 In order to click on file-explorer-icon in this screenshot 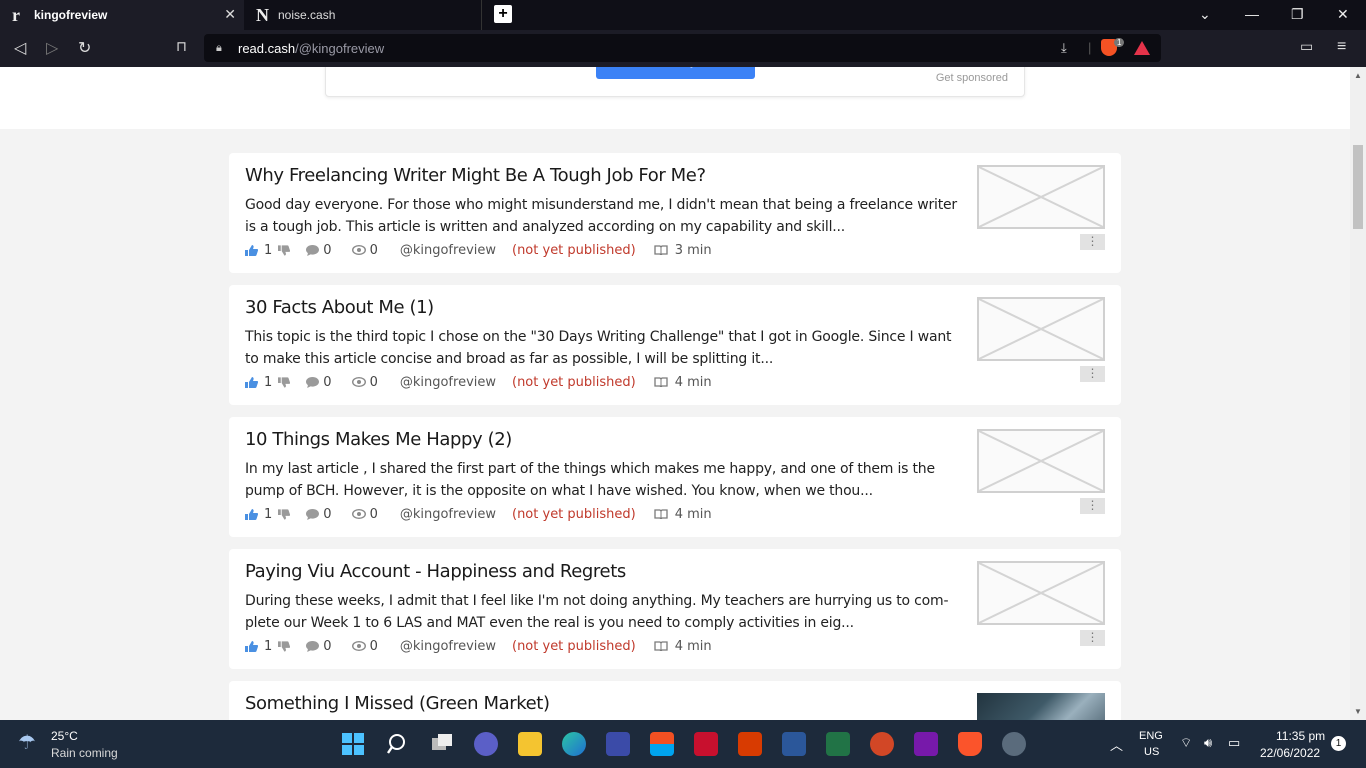, I will do `click(530, 744)`.